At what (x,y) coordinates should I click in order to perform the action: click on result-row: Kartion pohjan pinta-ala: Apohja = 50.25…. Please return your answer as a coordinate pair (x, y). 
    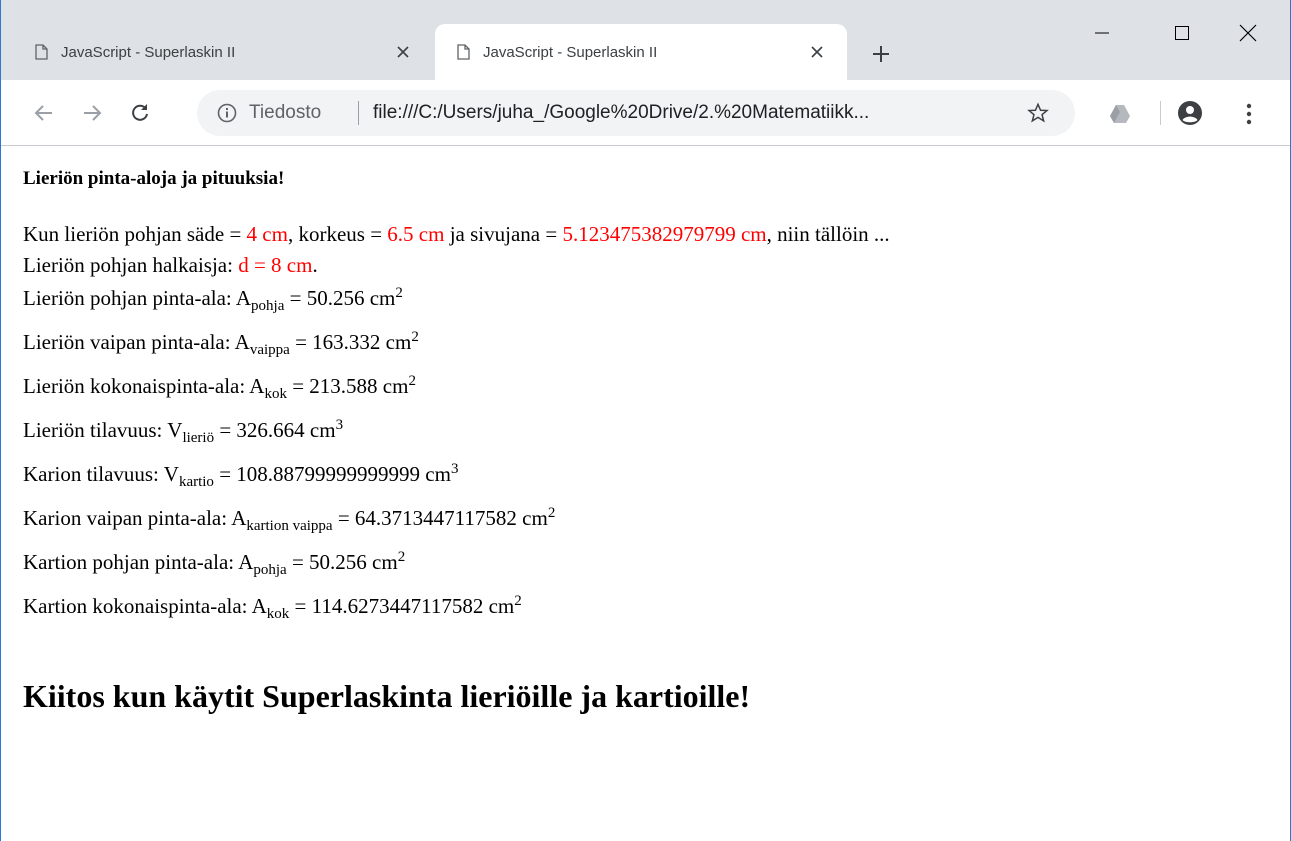
    Looking at the image, I should click on (214, 563).